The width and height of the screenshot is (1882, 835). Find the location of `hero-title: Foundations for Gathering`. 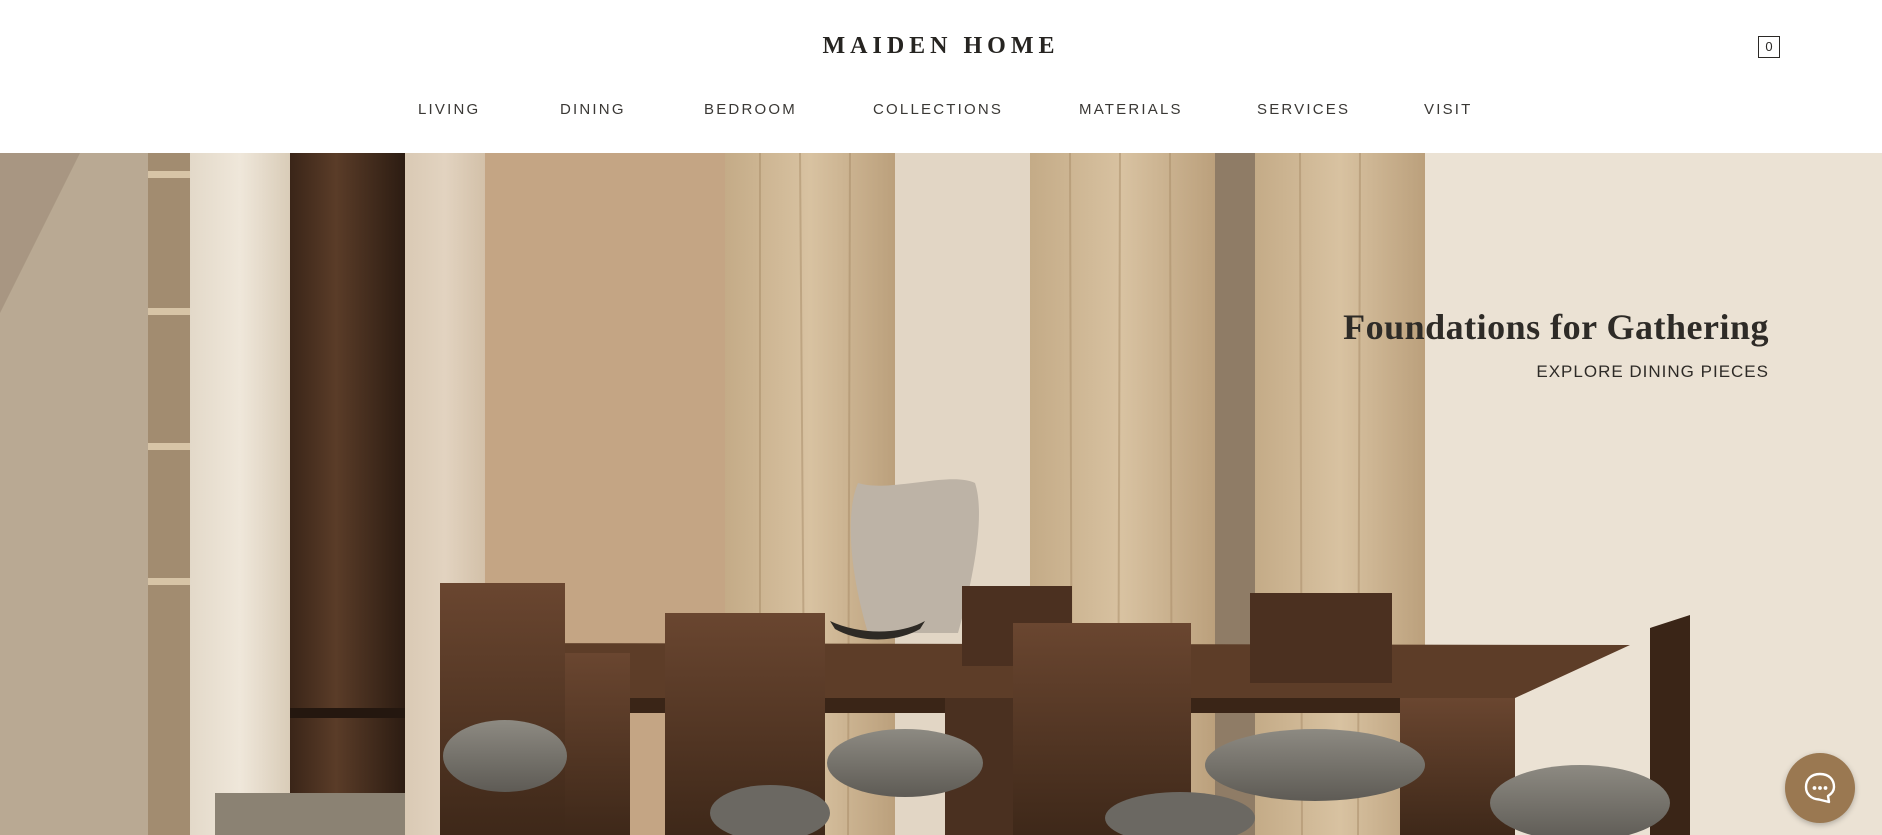

hero-title: Foundations for Gathering is located at coordinates (1556, 327).